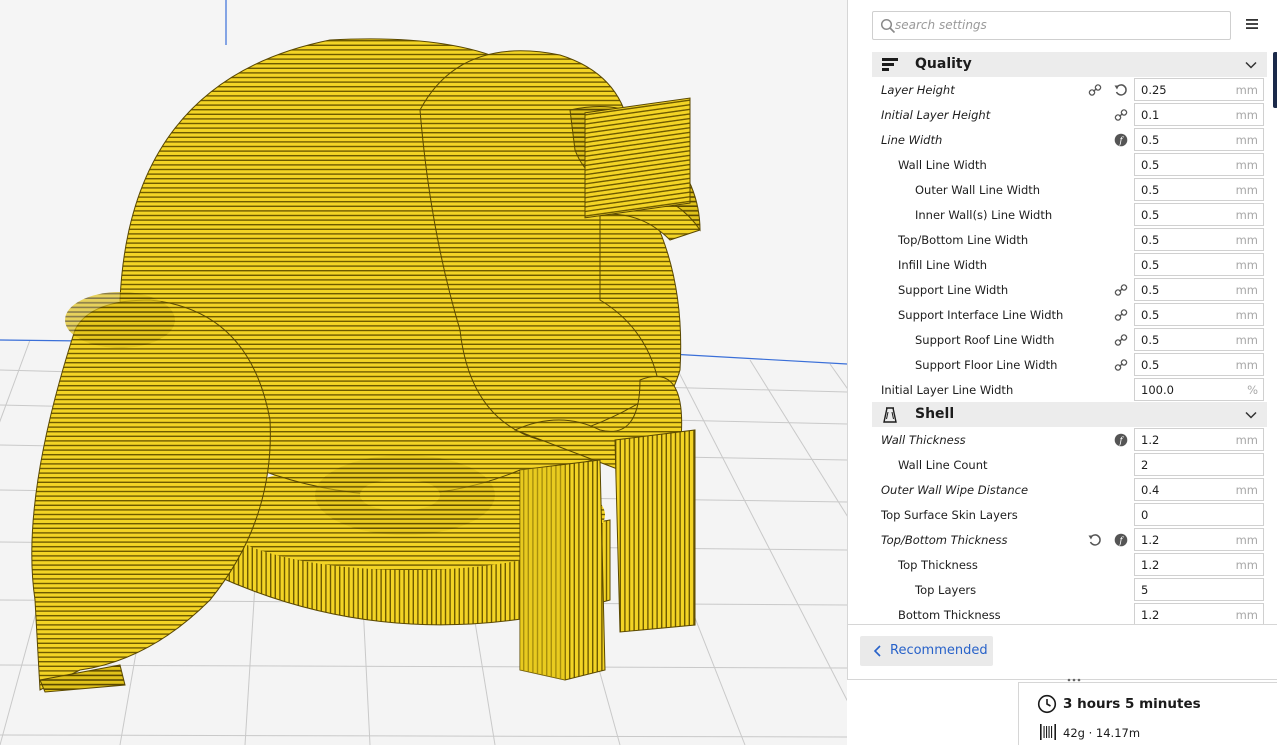 This screenshot has height=745, width=1277. I want to click on setting-value: 0.25, so click(1154, 90).